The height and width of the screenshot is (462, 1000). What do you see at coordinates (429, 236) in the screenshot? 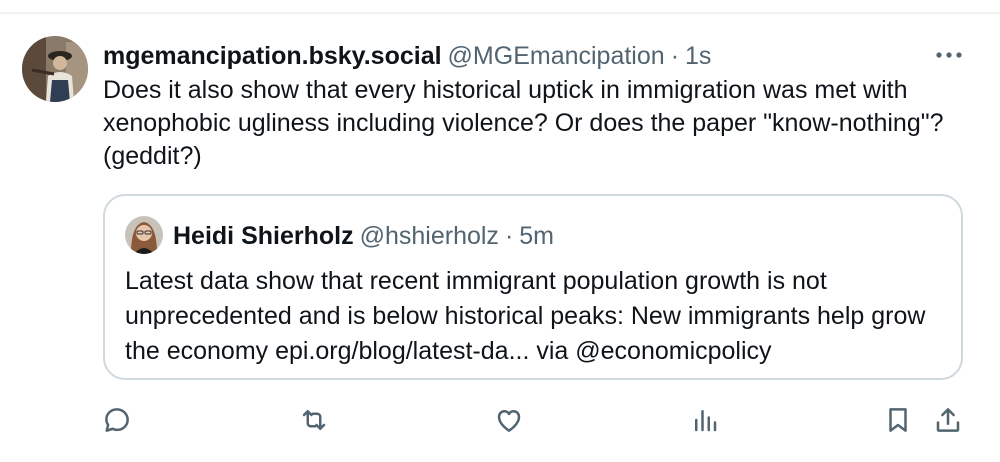
I see `quoted-author-handle: @hshierholz` at bounding box center [429, 236].